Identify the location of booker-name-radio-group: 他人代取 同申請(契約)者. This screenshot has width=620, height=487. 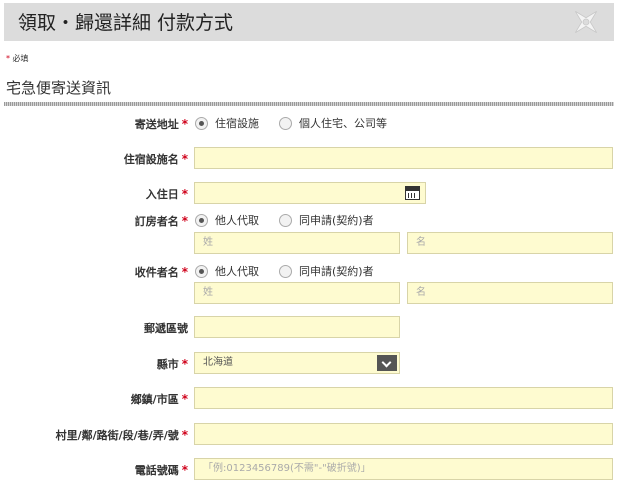
(294, 220).